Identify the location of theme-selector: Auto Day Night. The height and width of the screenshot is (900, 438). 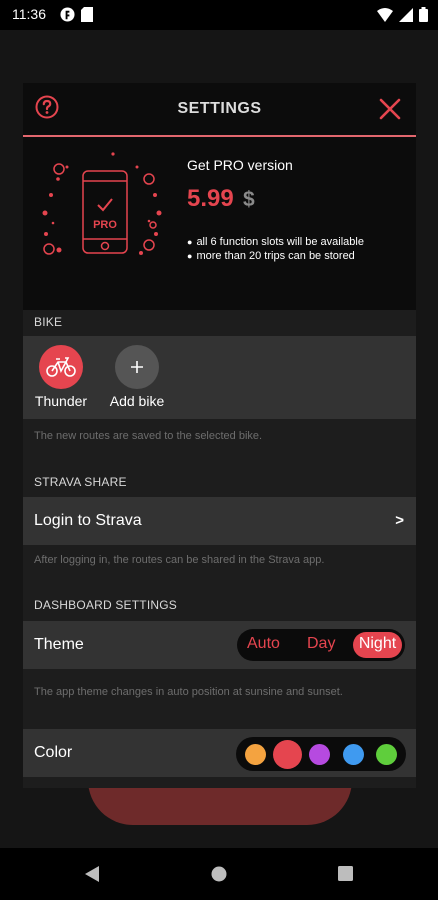
(321, 645).